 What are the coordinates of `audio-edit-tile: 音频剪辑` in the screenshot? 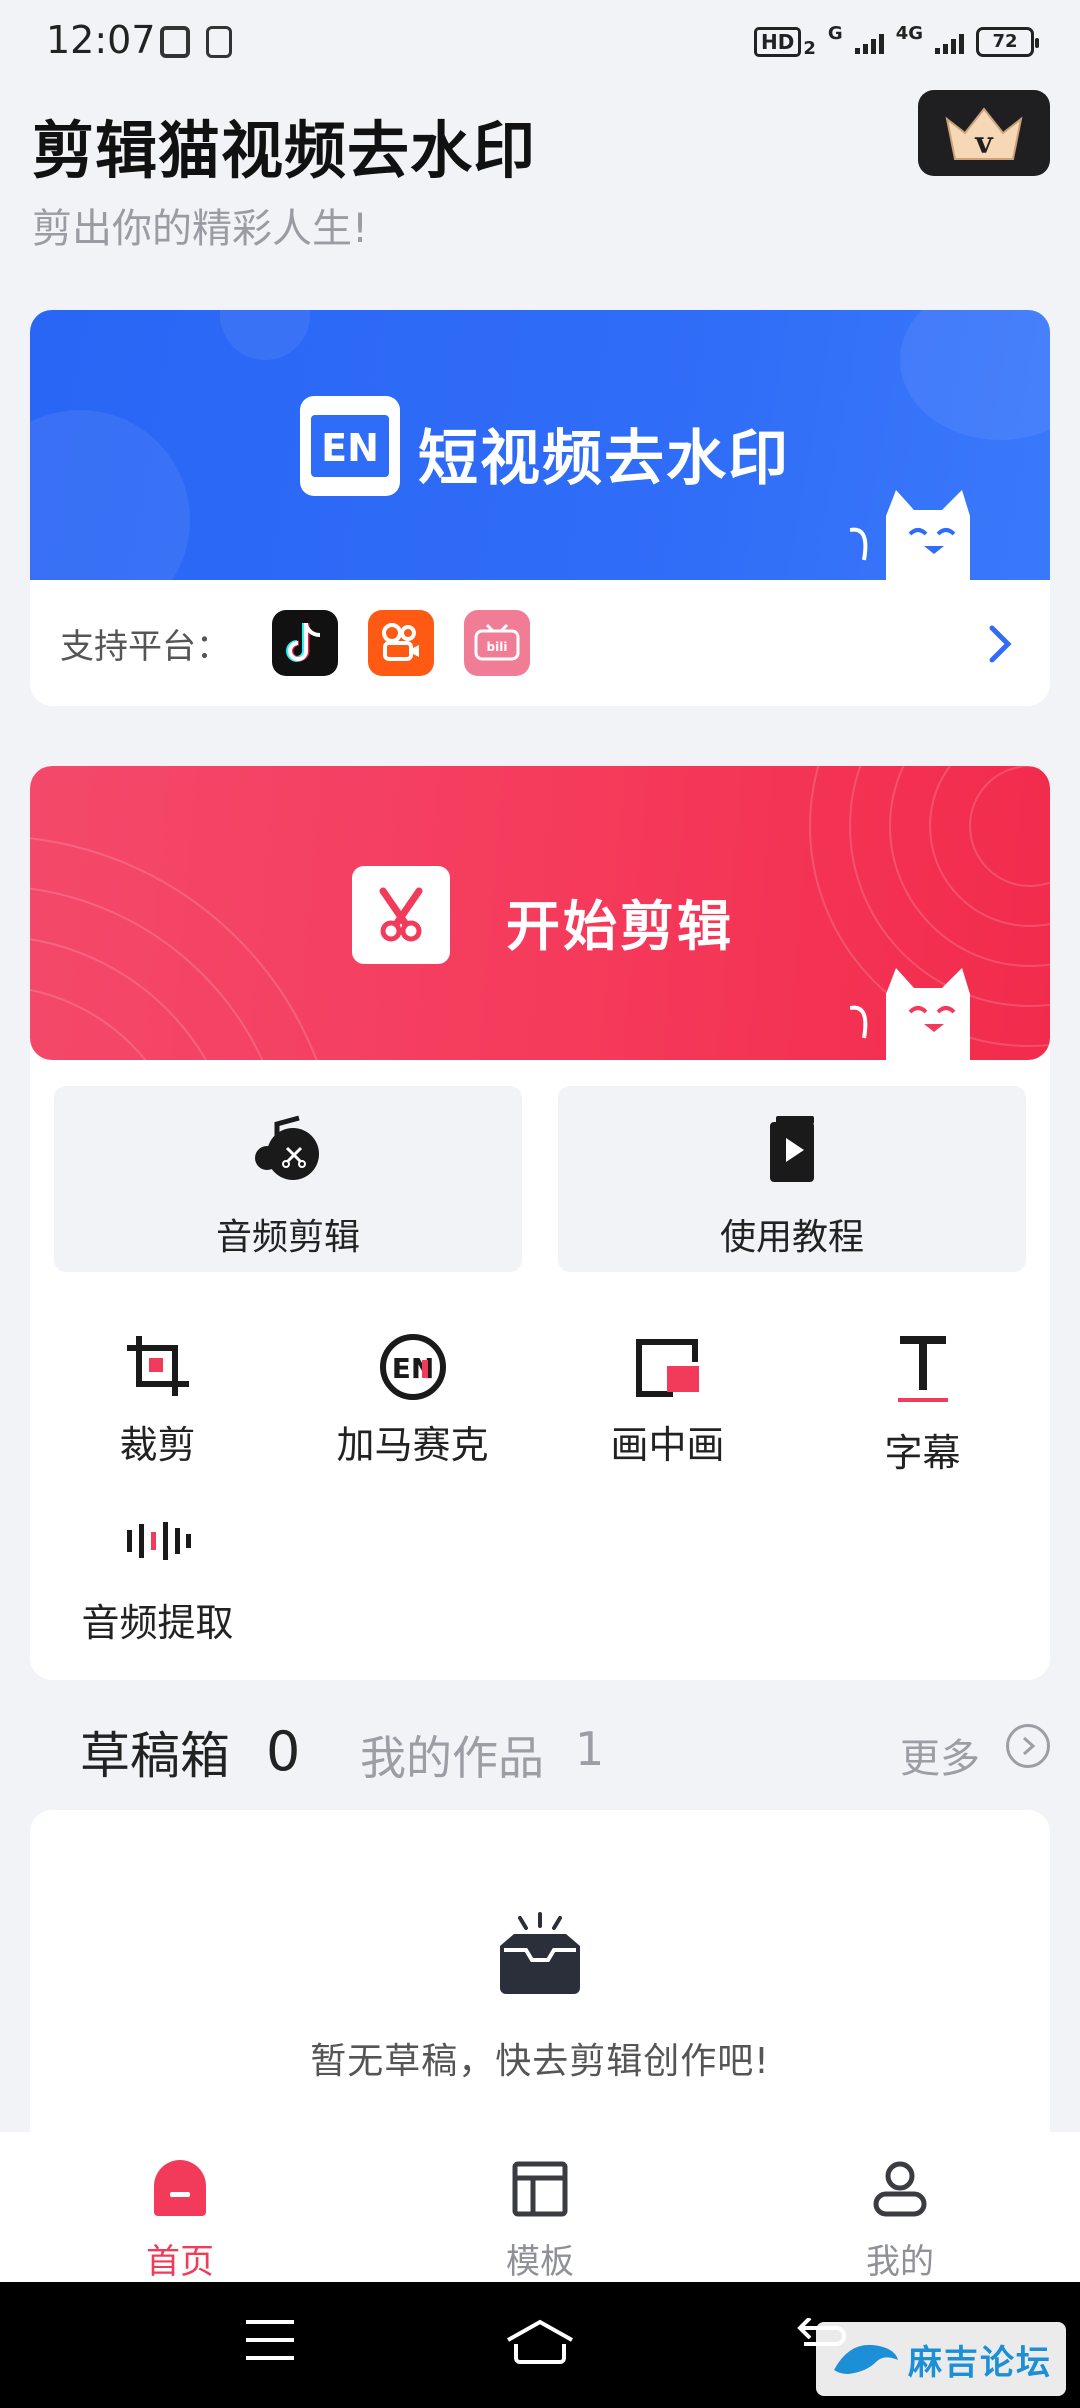 It's located at (288, 1179).